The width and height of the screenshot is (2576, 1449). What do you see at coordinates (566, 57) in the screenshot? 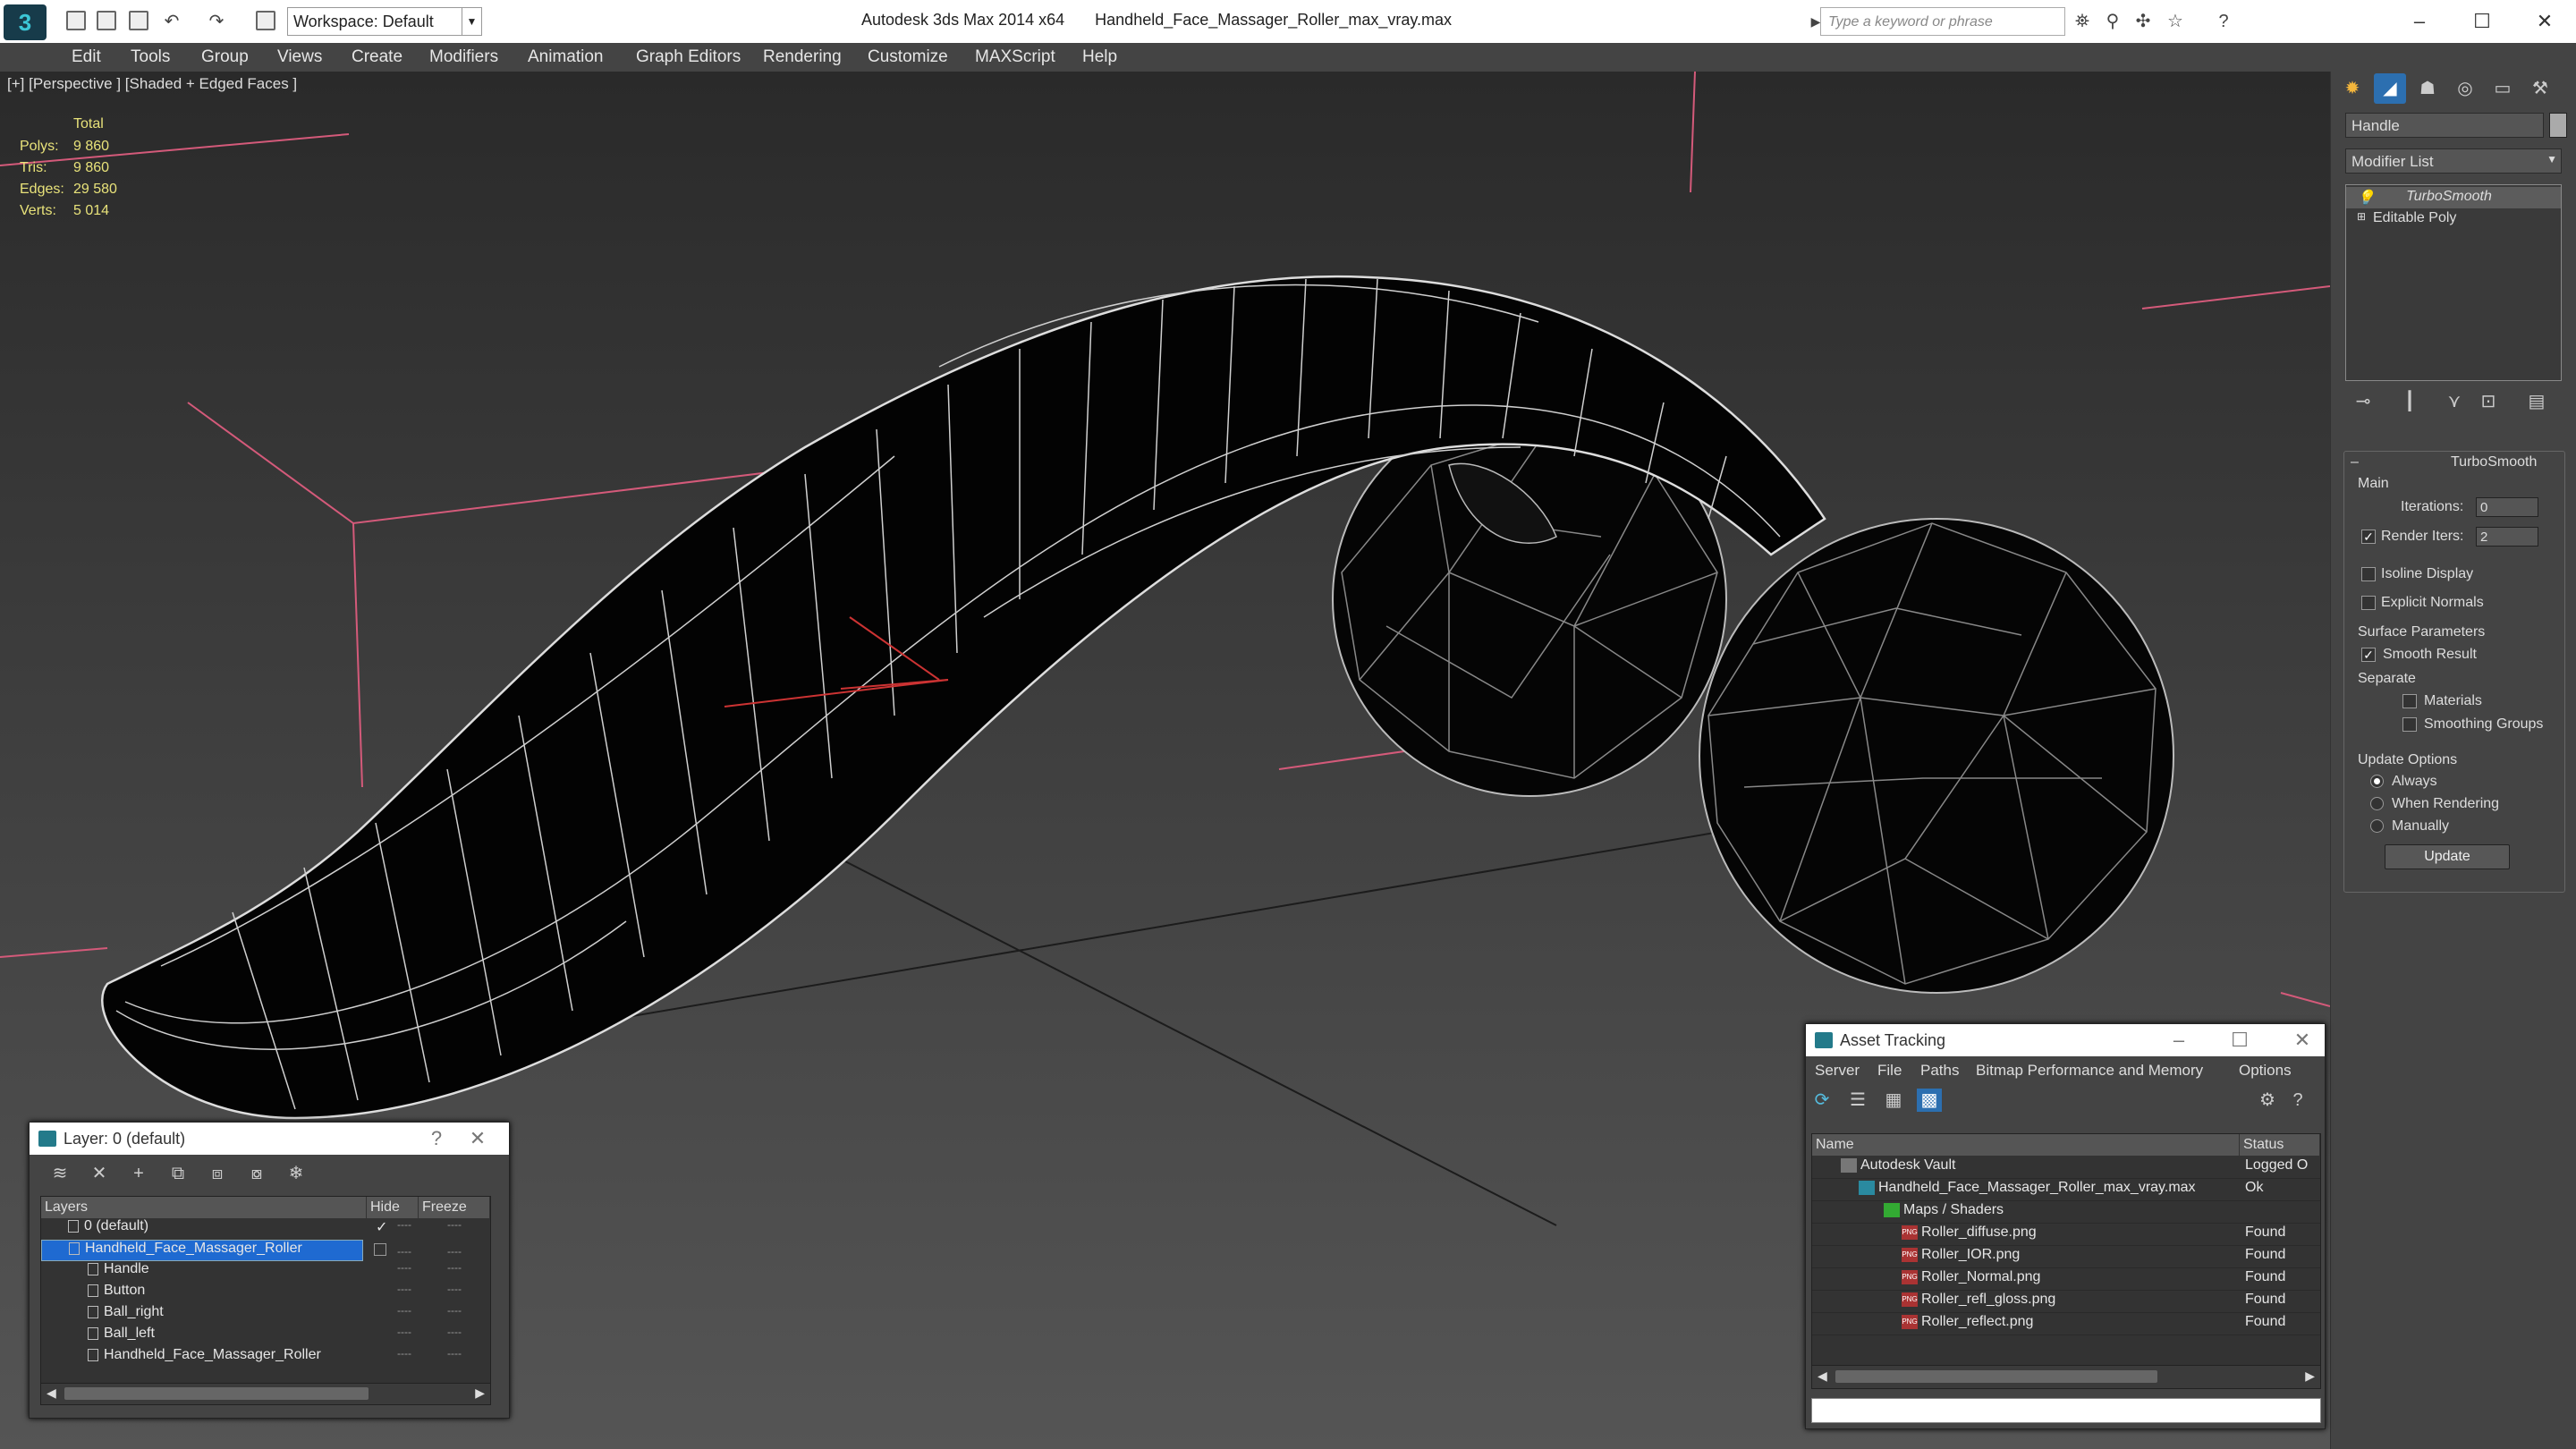
I see `menu-animation: Animation` at bounding box center [566, 57].